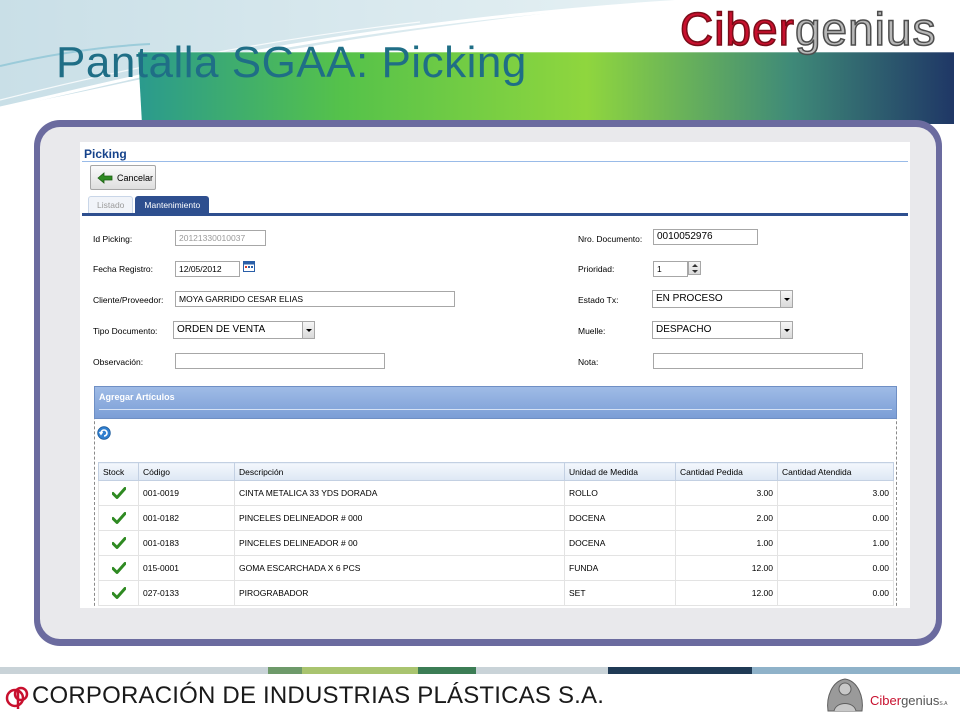 The width and height of the screenshot is (960, 720). Describe the element at coordinates (726, 493) in the screenshot. I see `cantidad-pedida-cell: 3.00` at that location.